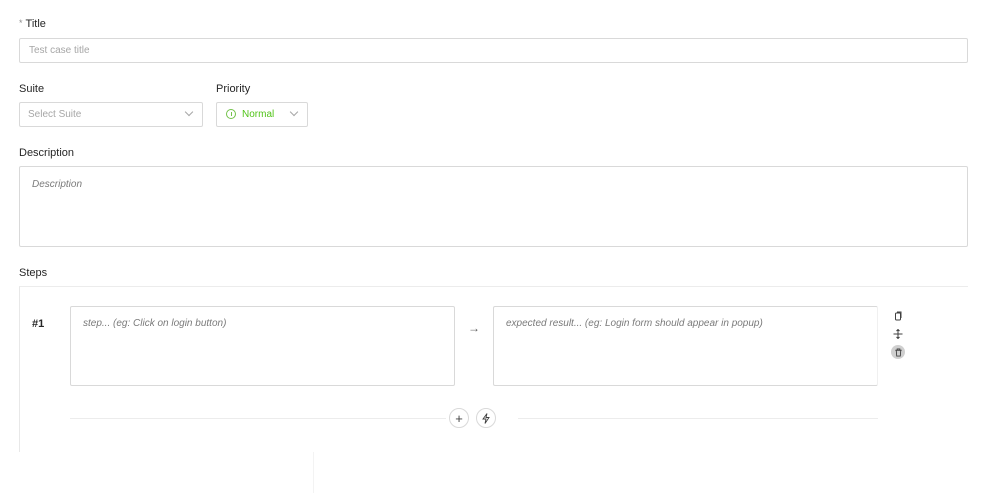 This screenshot has width=999, height=493. I want to click on title-placeholder: Test case title, so click(59, 50).